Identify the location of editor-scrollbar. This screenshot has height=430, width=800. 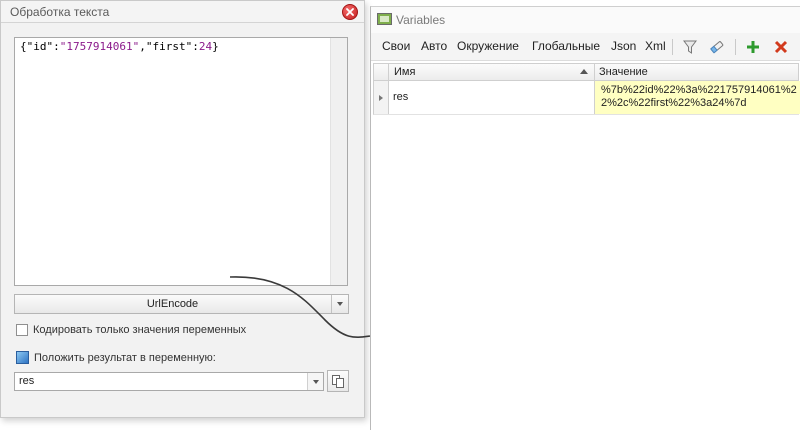
(338, 161).